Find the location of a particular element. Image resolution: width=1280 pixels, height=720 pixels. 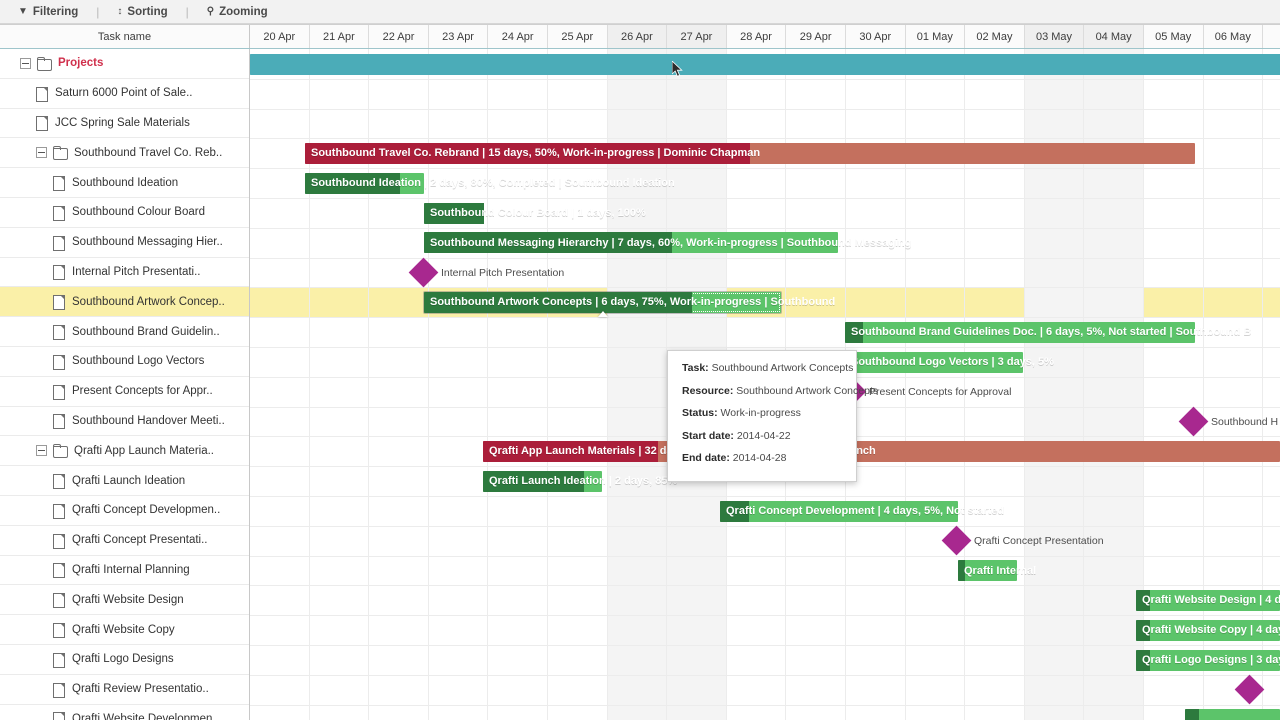

gantt-bar: Qrafti Website Copy | 4 days, 5 is located at coordinates (1208, 630).